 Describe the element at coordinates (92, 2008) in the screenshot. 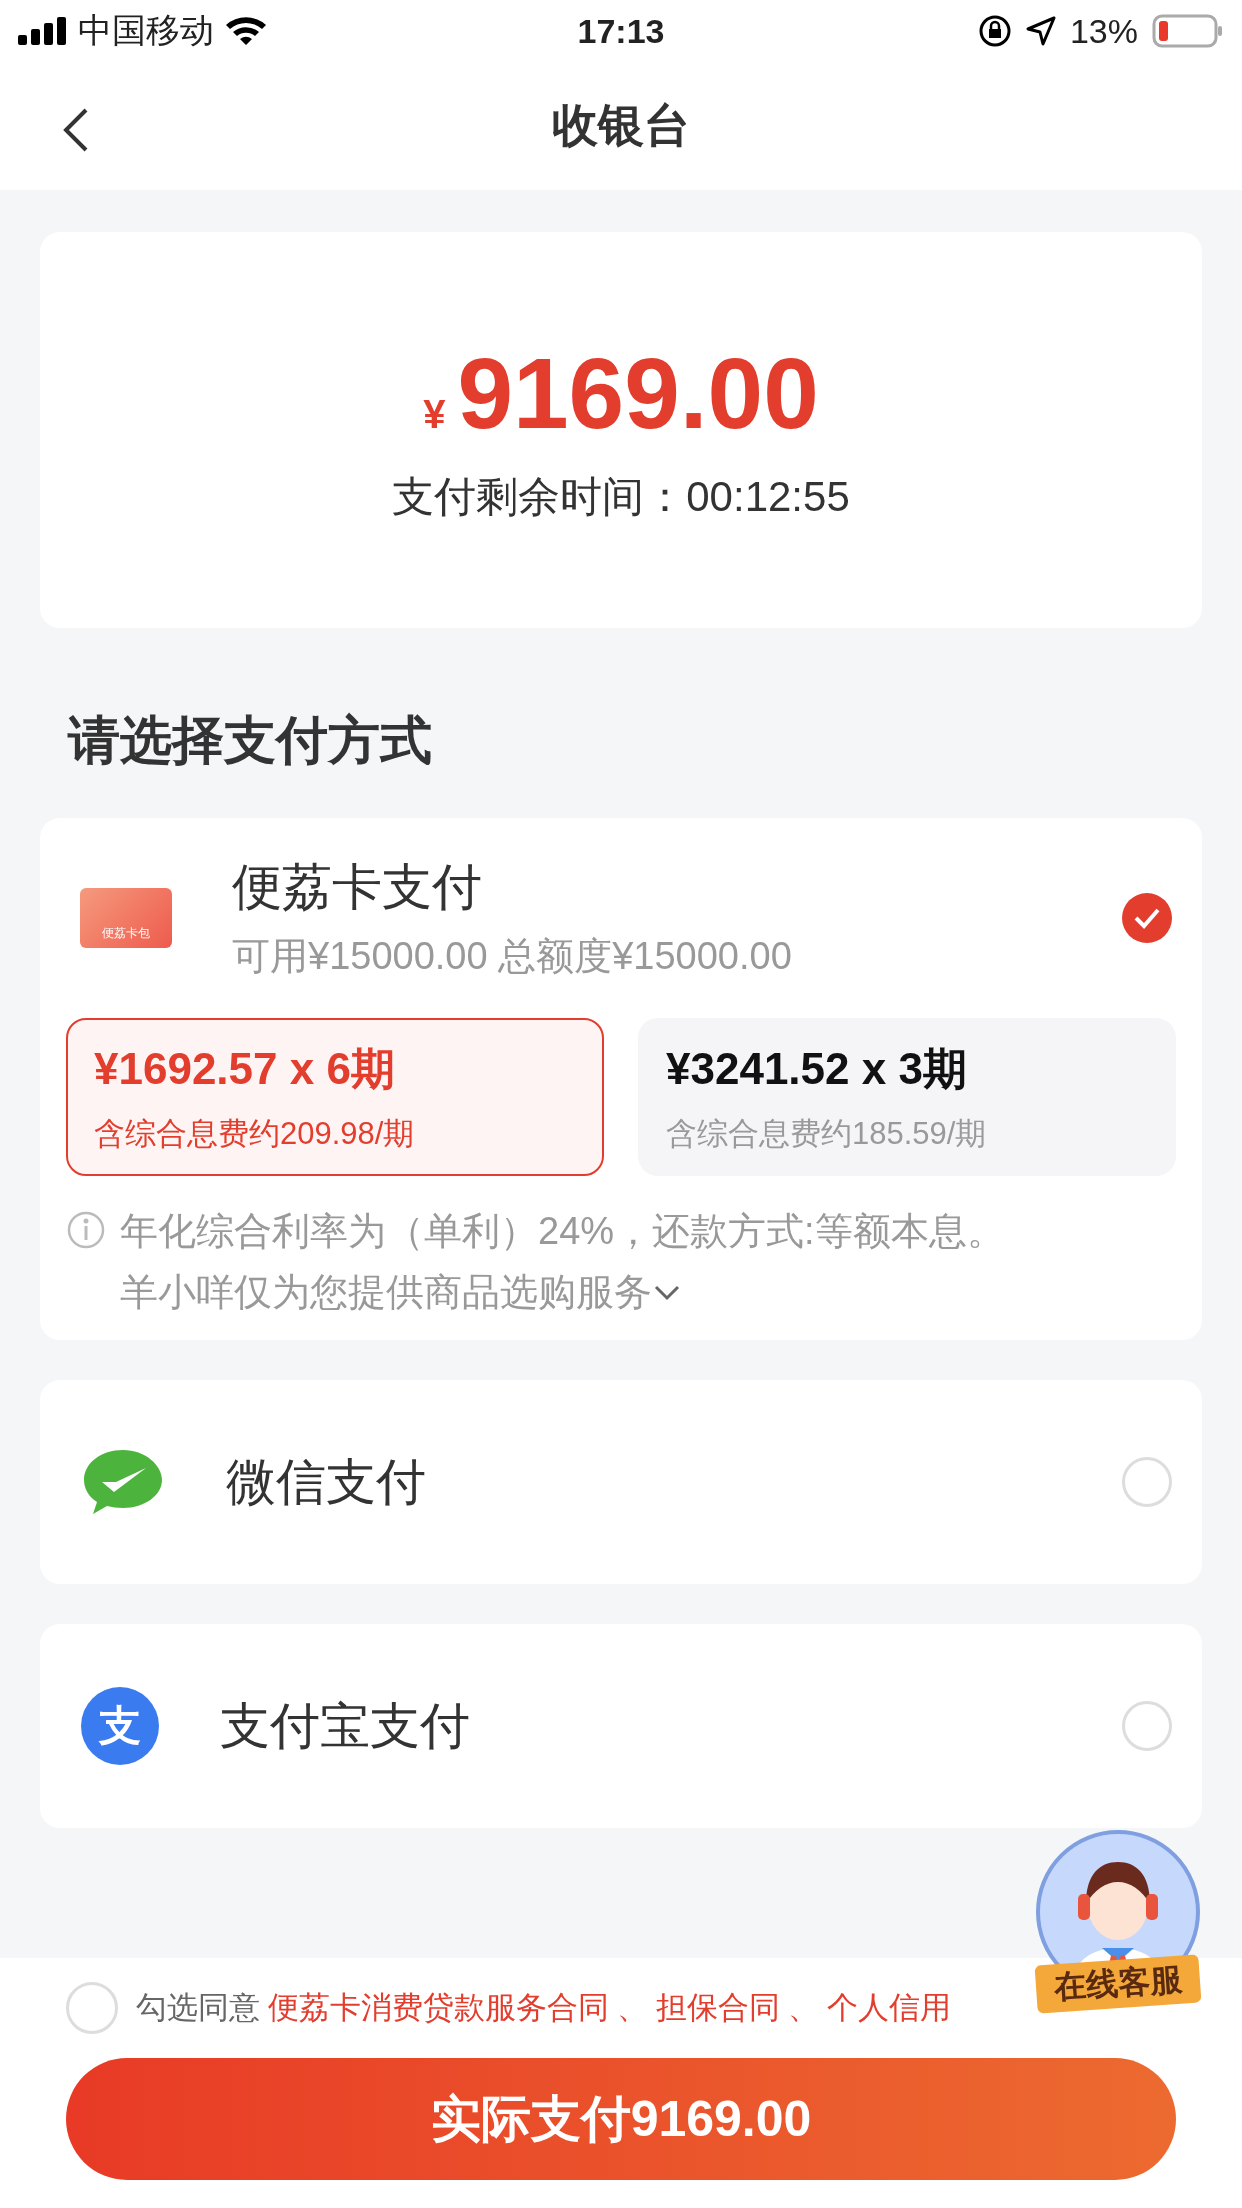

I see `agree-checkbox` at that location.